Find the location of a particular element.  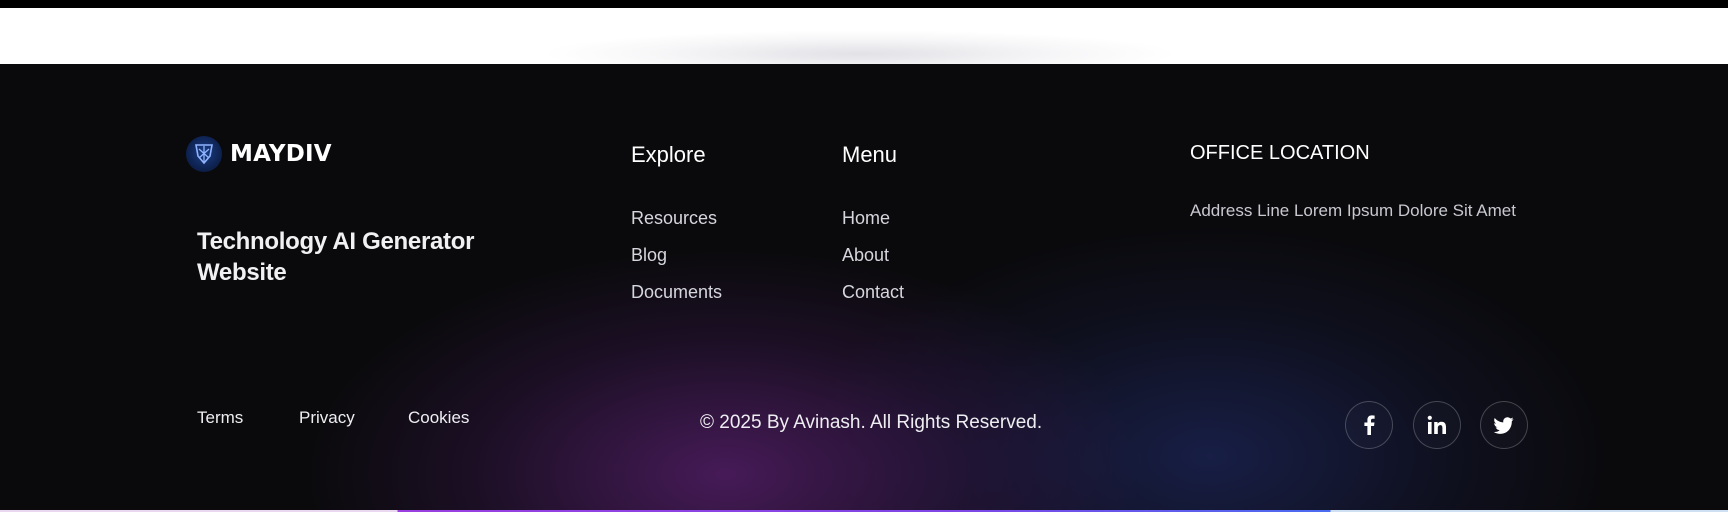

linkedin-icon is located at coordinates (1436, 424).